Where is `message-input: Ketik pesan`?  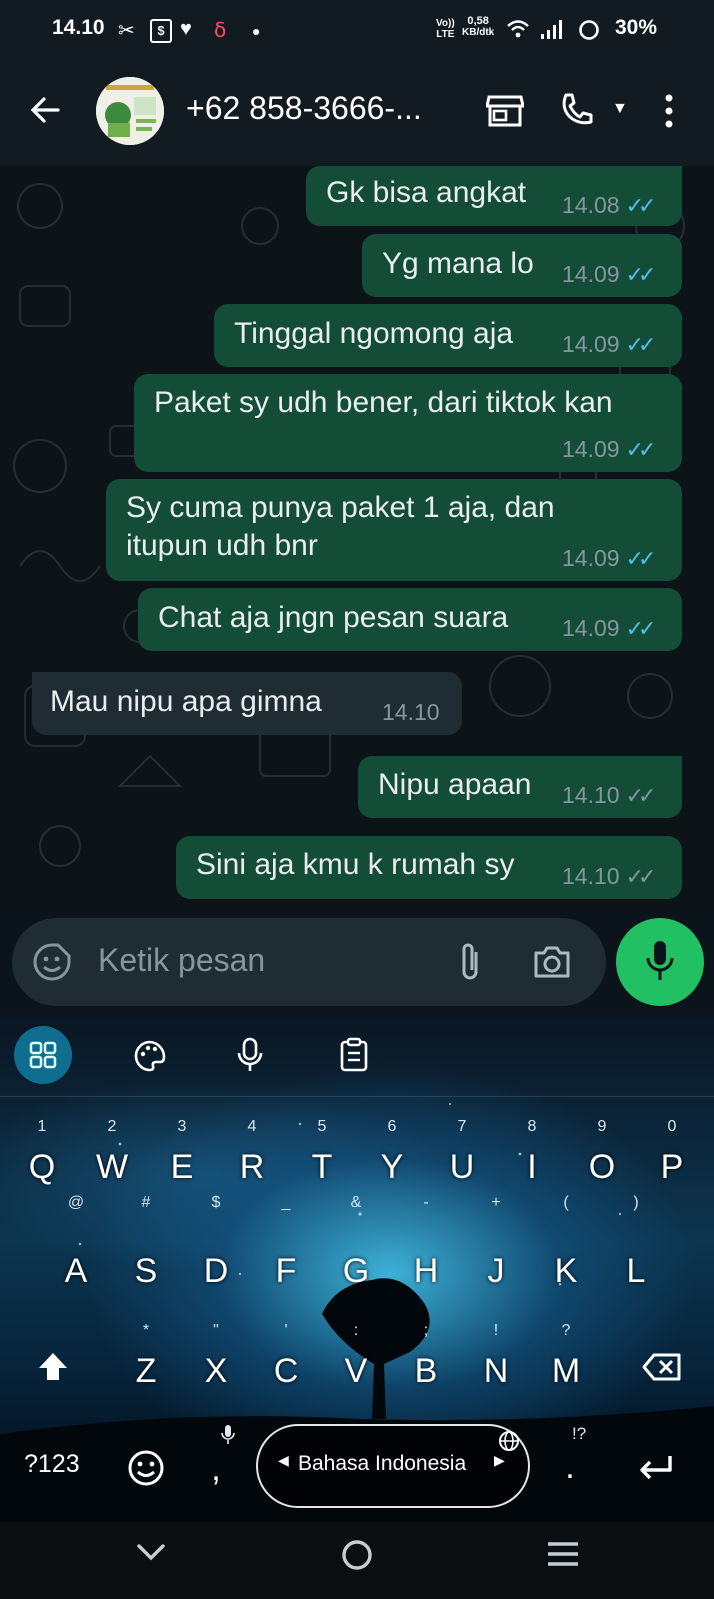
message-input: Ketik pesan is located at coordinates (181, 960).